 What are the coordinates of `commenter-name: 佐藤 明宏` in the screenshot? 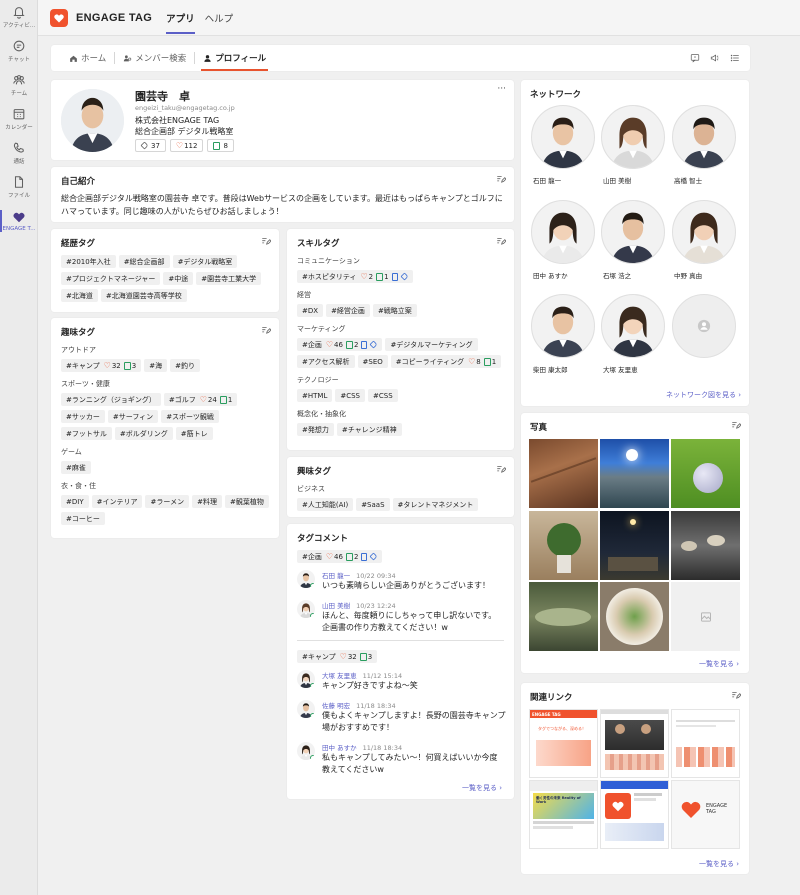 It's located at (336, 706).